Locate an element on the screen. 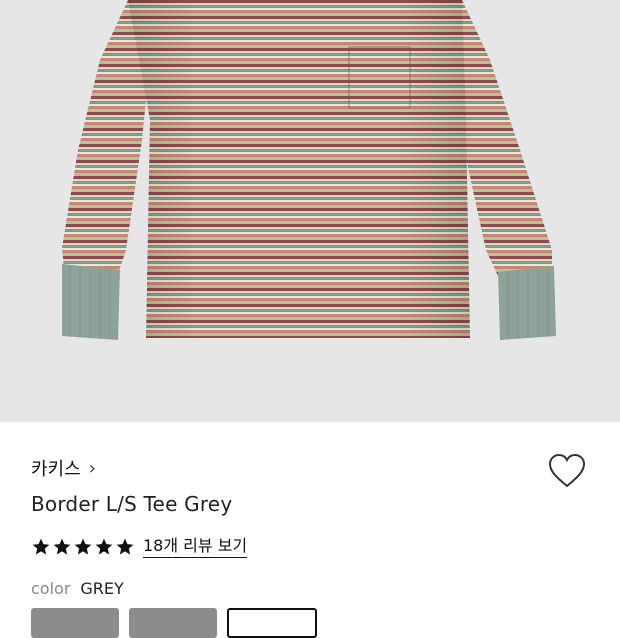 The height and width of the screenshot is (638, 620). rating-stars is located at coordinates (83, 547).